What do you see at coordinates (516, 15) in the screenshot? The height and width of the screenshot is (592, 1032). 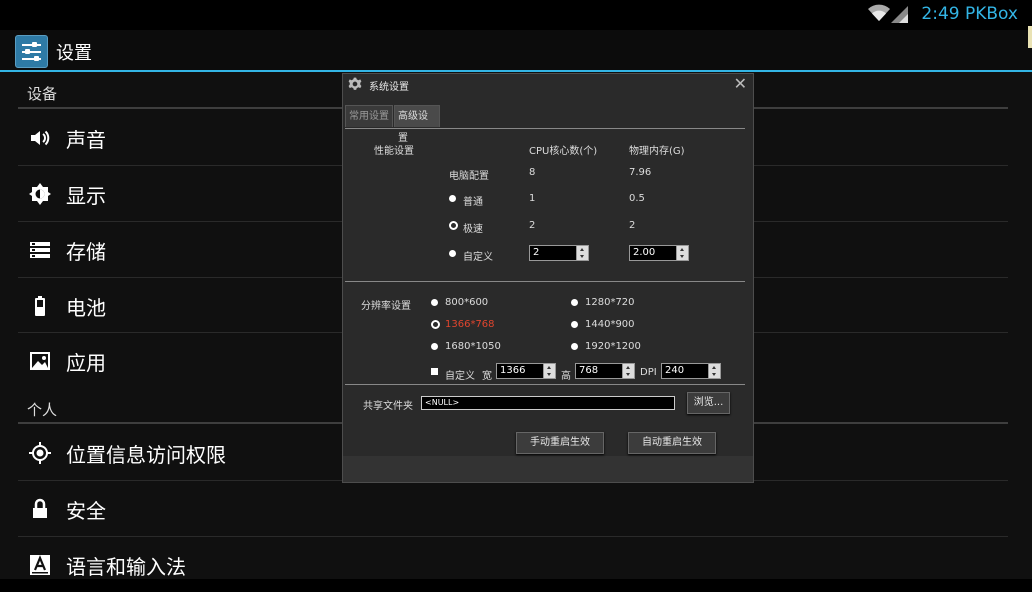 I see `status-bar: 2:49 PKBox` at bounding box center [516, 15].